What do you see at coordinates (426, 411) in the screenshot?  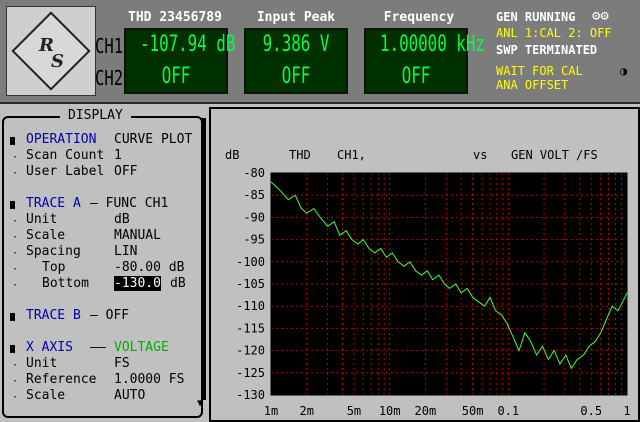 I see `x-tick-label: 20m` at bounding box center [426, 411].